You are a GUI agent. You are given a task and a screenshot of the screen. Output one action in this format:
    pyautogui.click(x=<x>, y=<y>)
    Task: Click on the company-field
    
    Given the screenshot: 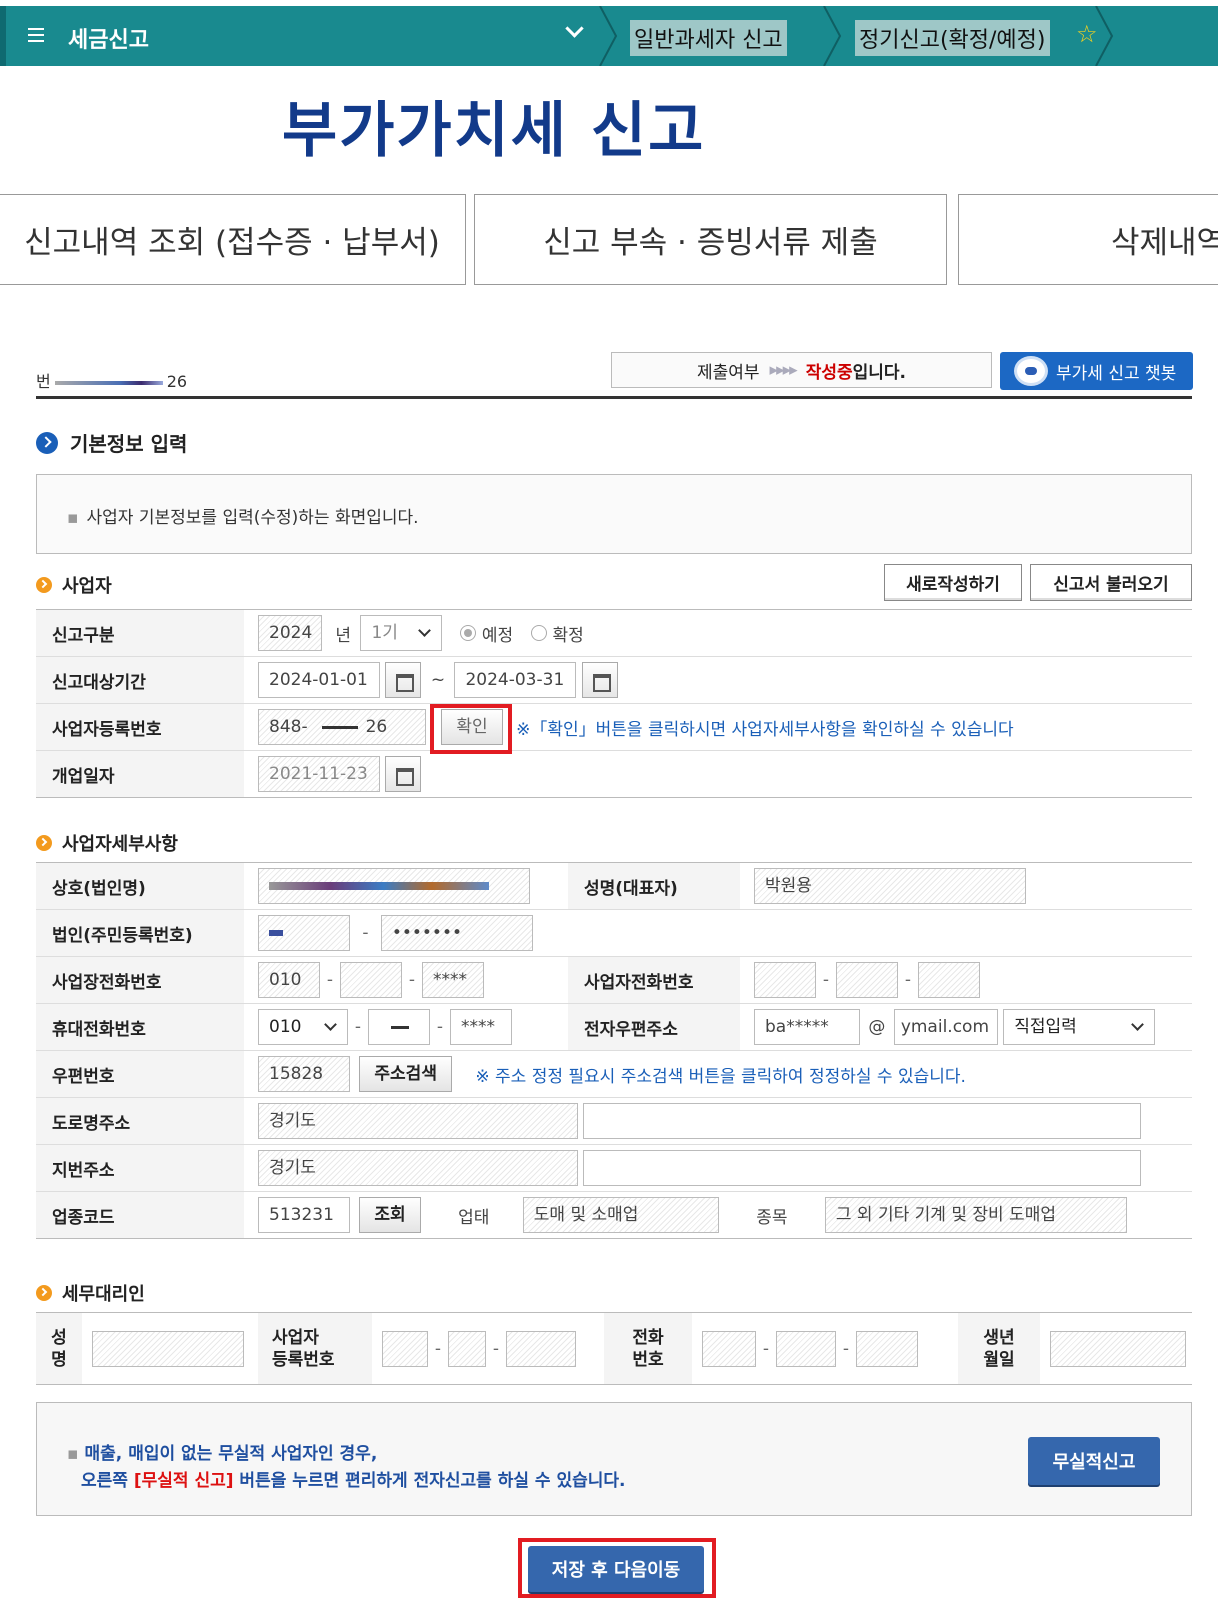 What is the action you would take?
    pyautogui.click(x=394, y=886)
    